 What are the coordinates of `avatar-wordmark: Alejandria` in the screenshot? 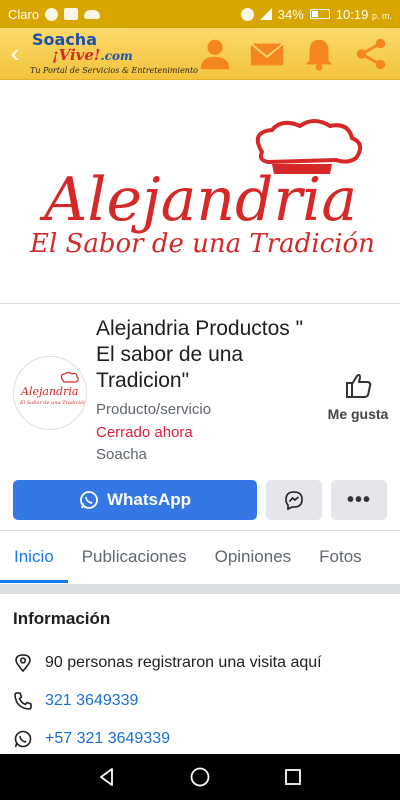 It's located at (49, 391).